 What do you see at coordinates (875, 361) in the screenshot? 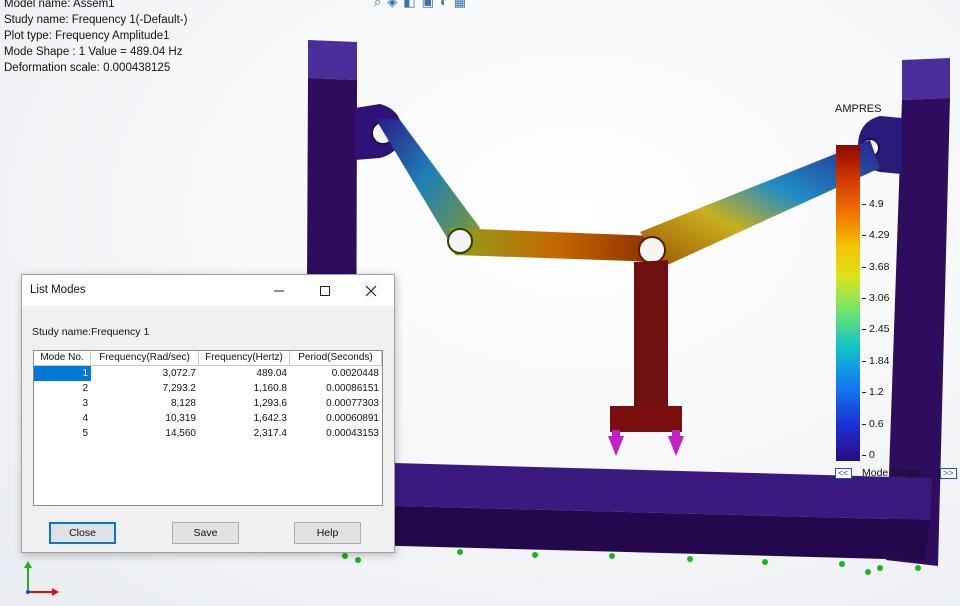
I see `legend-tick: 1.84` at bounding box center [875, 361].